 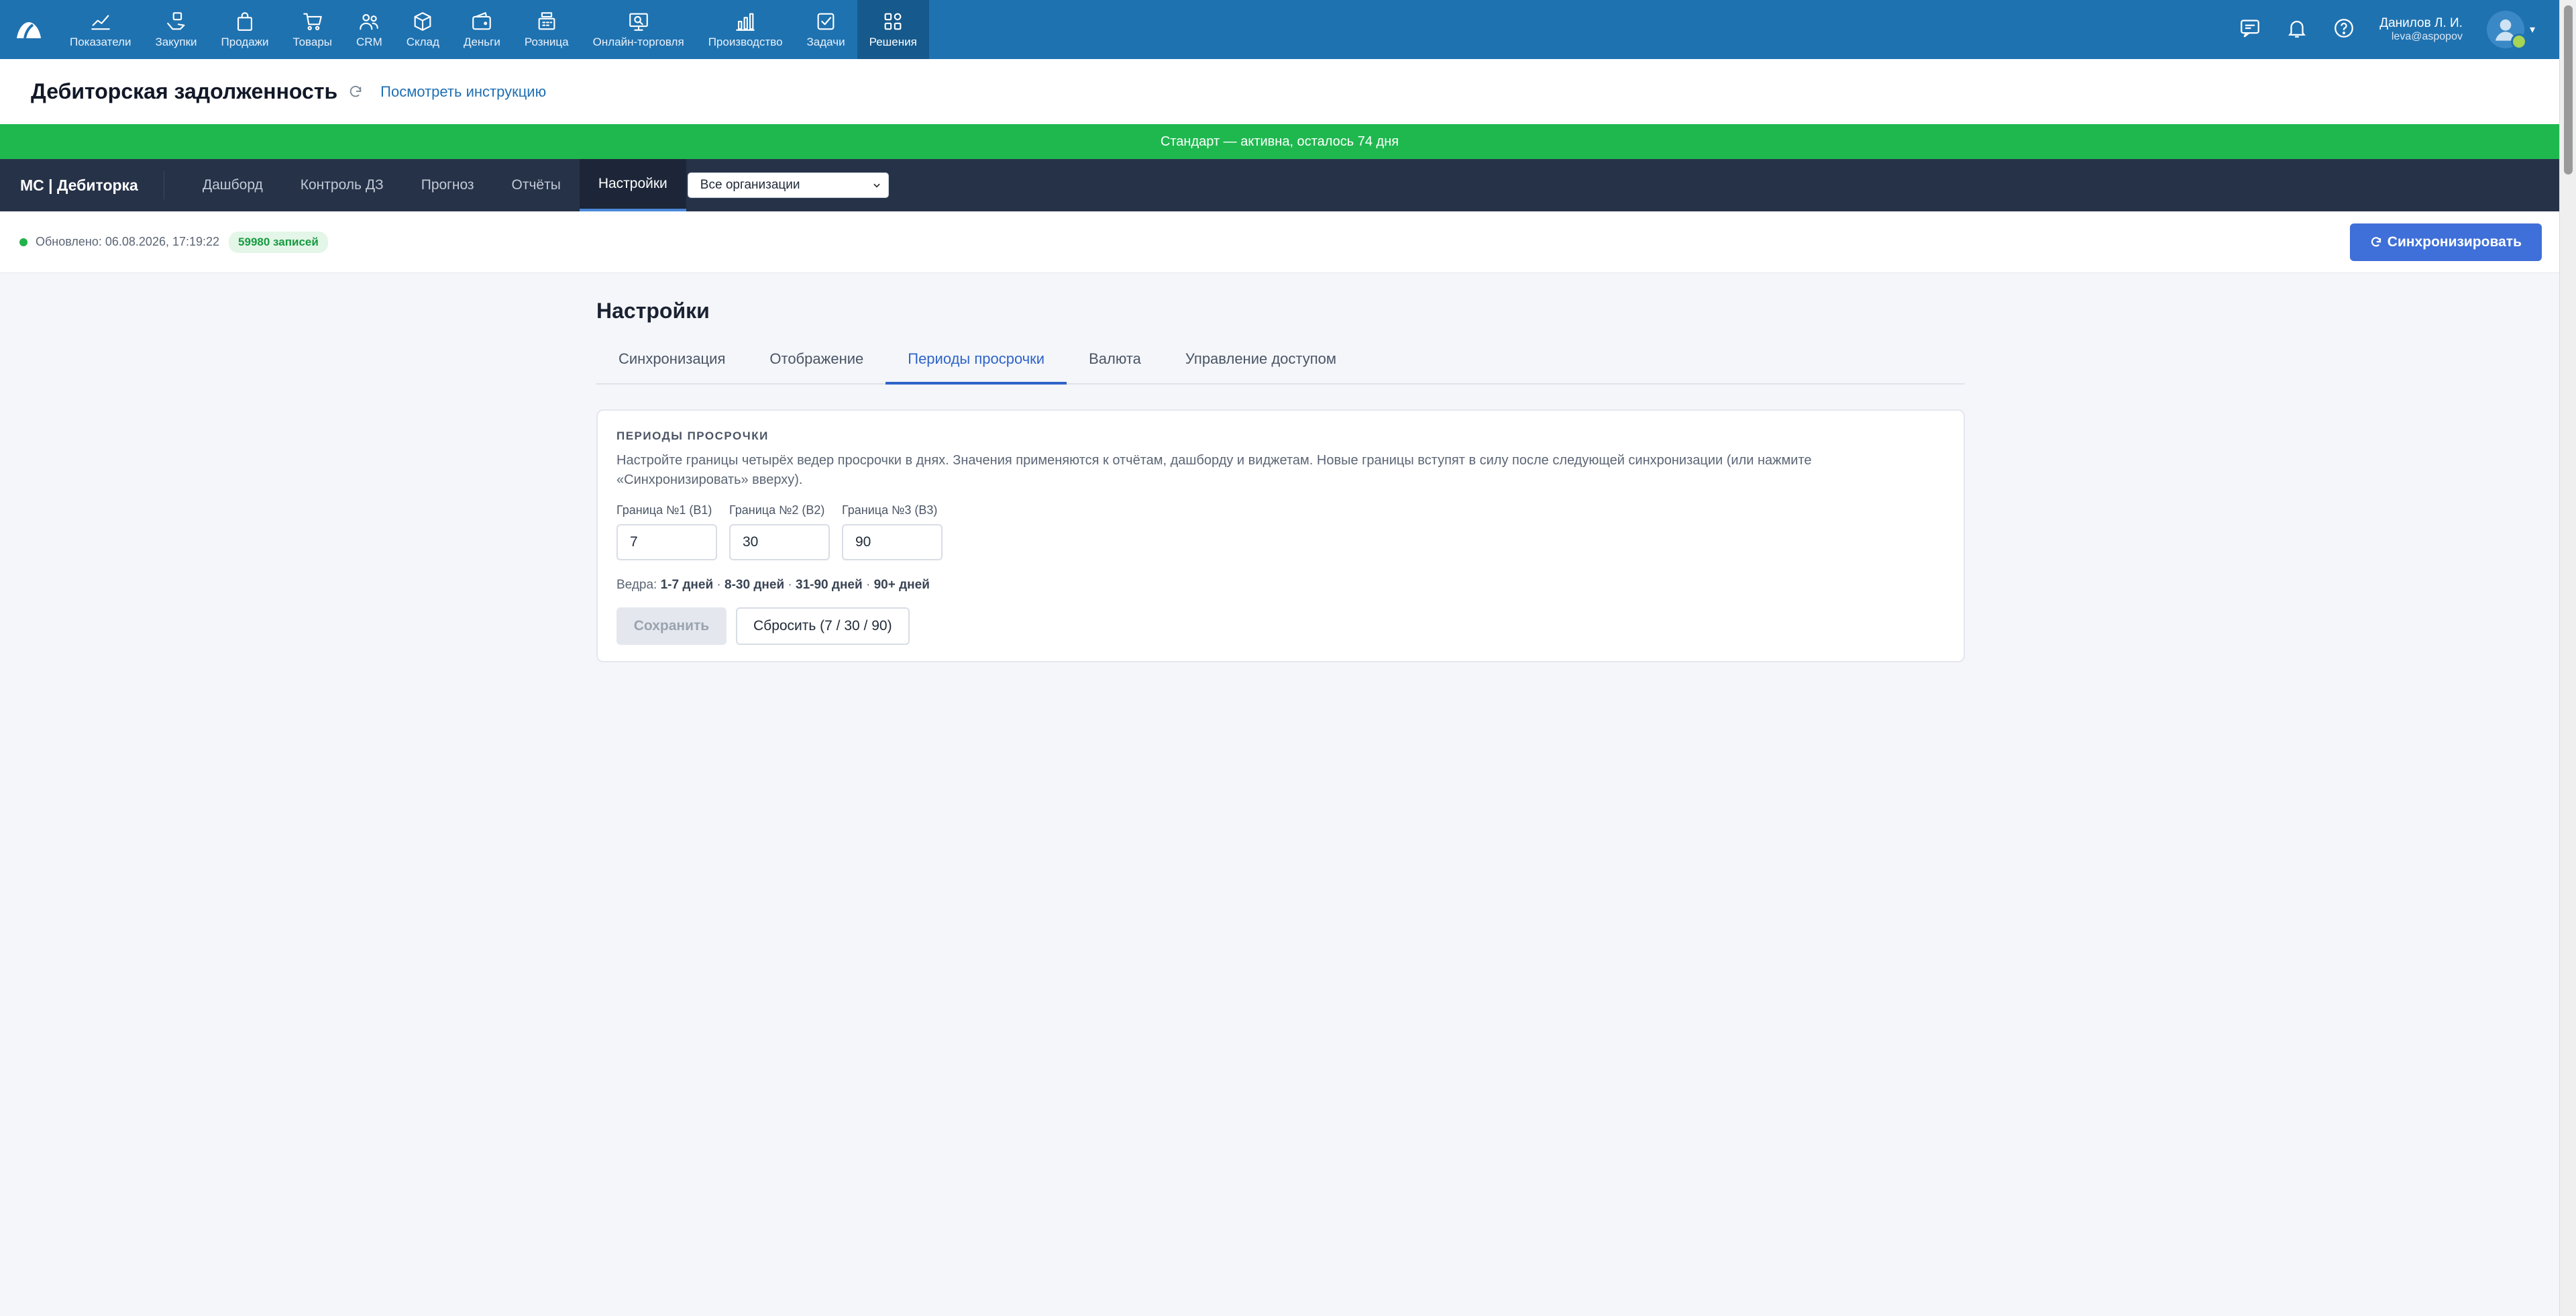 I want to click on app-tab-5: Настройки, so click(x=632, y=185).